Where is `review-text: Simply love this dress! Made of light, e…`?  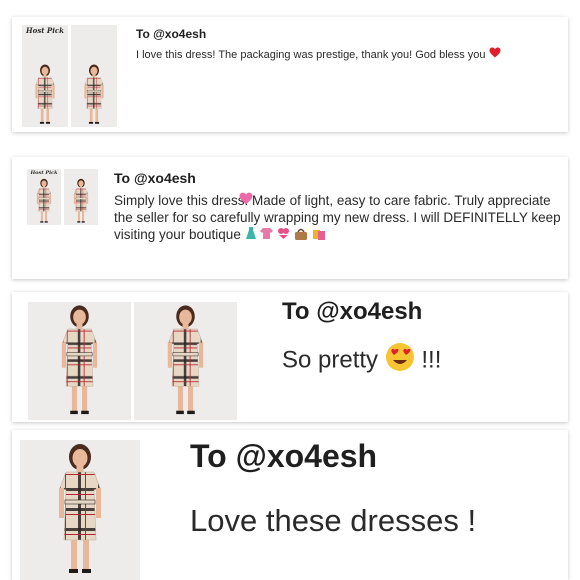
review-text: Simply love this dress! Made of light, e… is located at coordinates (337, 217).